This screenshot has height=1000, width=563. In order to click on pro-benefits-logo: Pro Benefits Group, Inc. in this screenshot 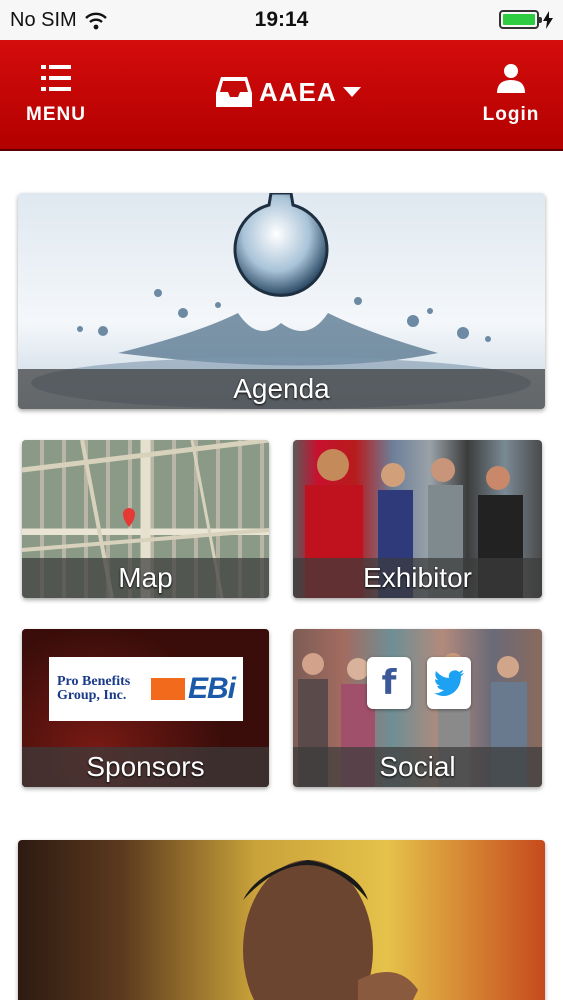, I will do `click(93, 689)`.